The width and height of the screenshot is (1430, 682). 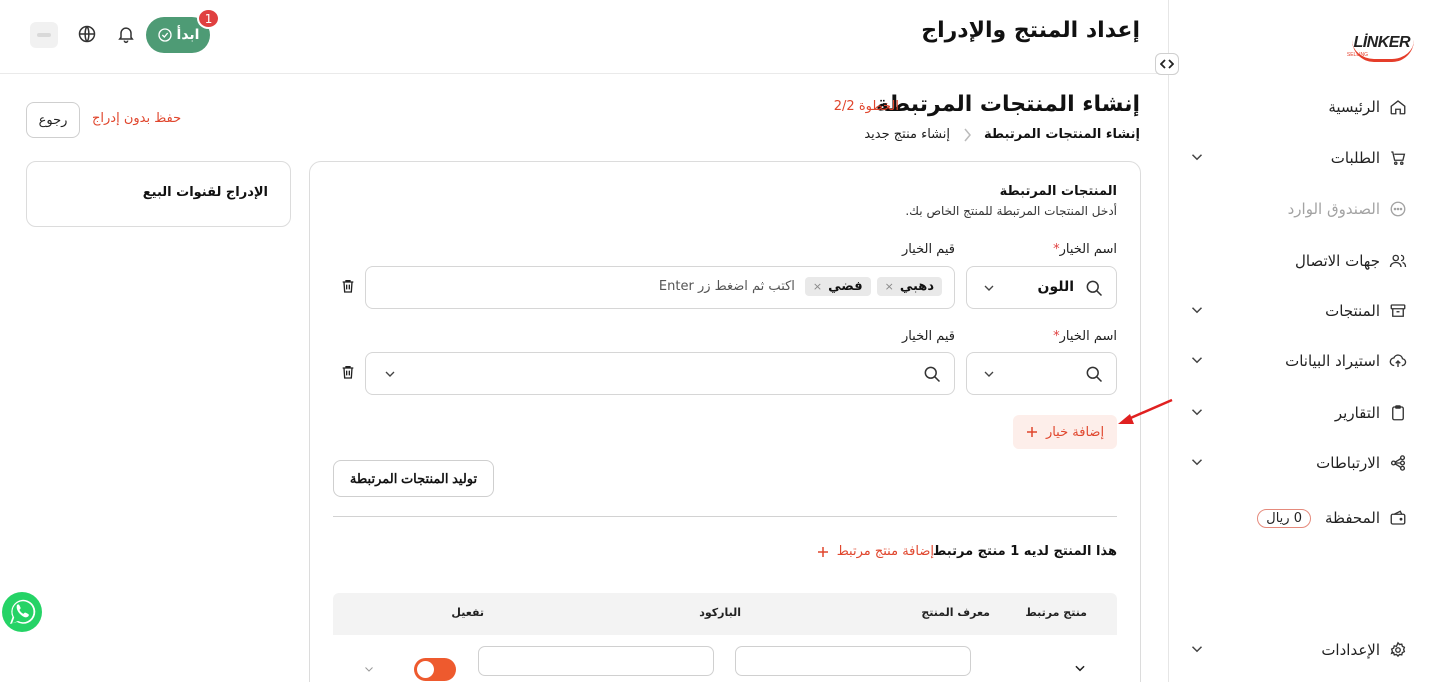 I want to click on option-chip: فضي ×, so click(x=837, y=286).